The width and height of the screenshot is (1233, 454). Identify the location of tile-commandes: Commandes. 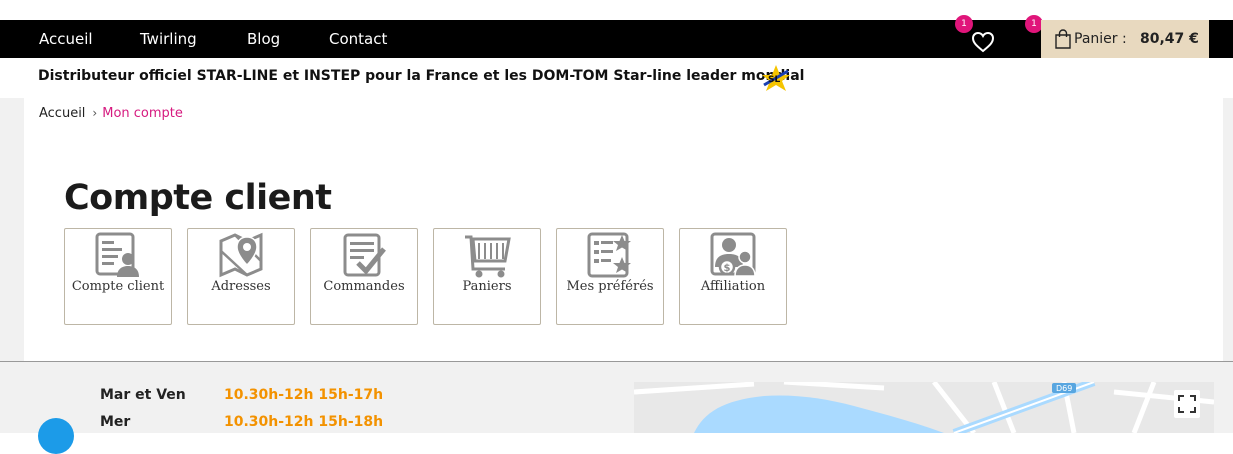
(364, 276).